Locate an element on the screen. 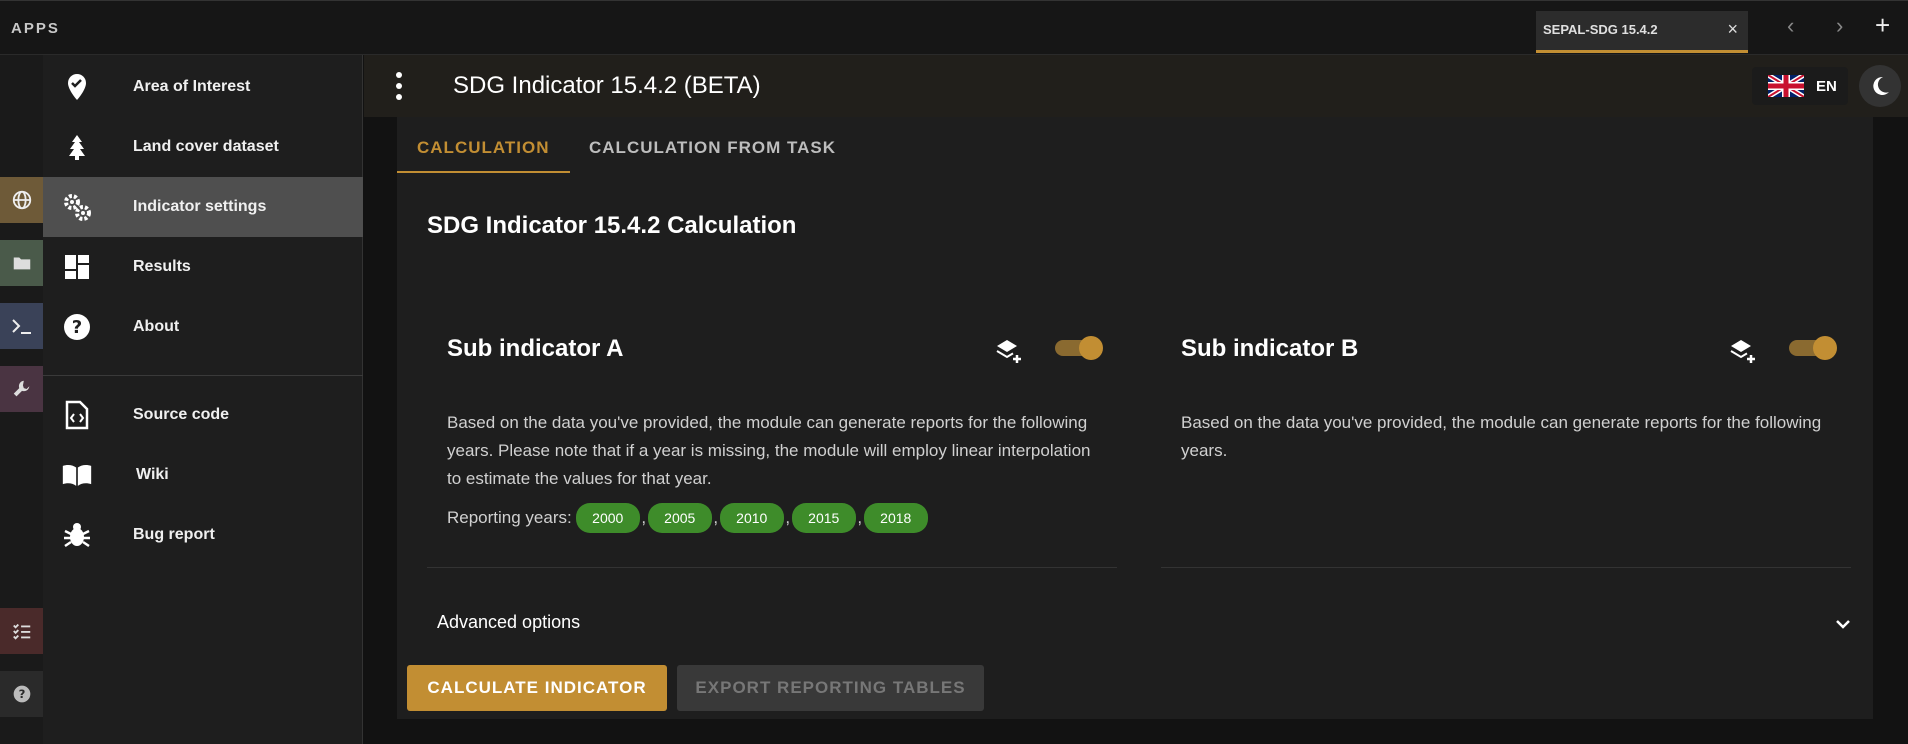 Image resolution: width=1908 pixels, height=744 pixels. folder-icon is located at coordinates (21, 263).